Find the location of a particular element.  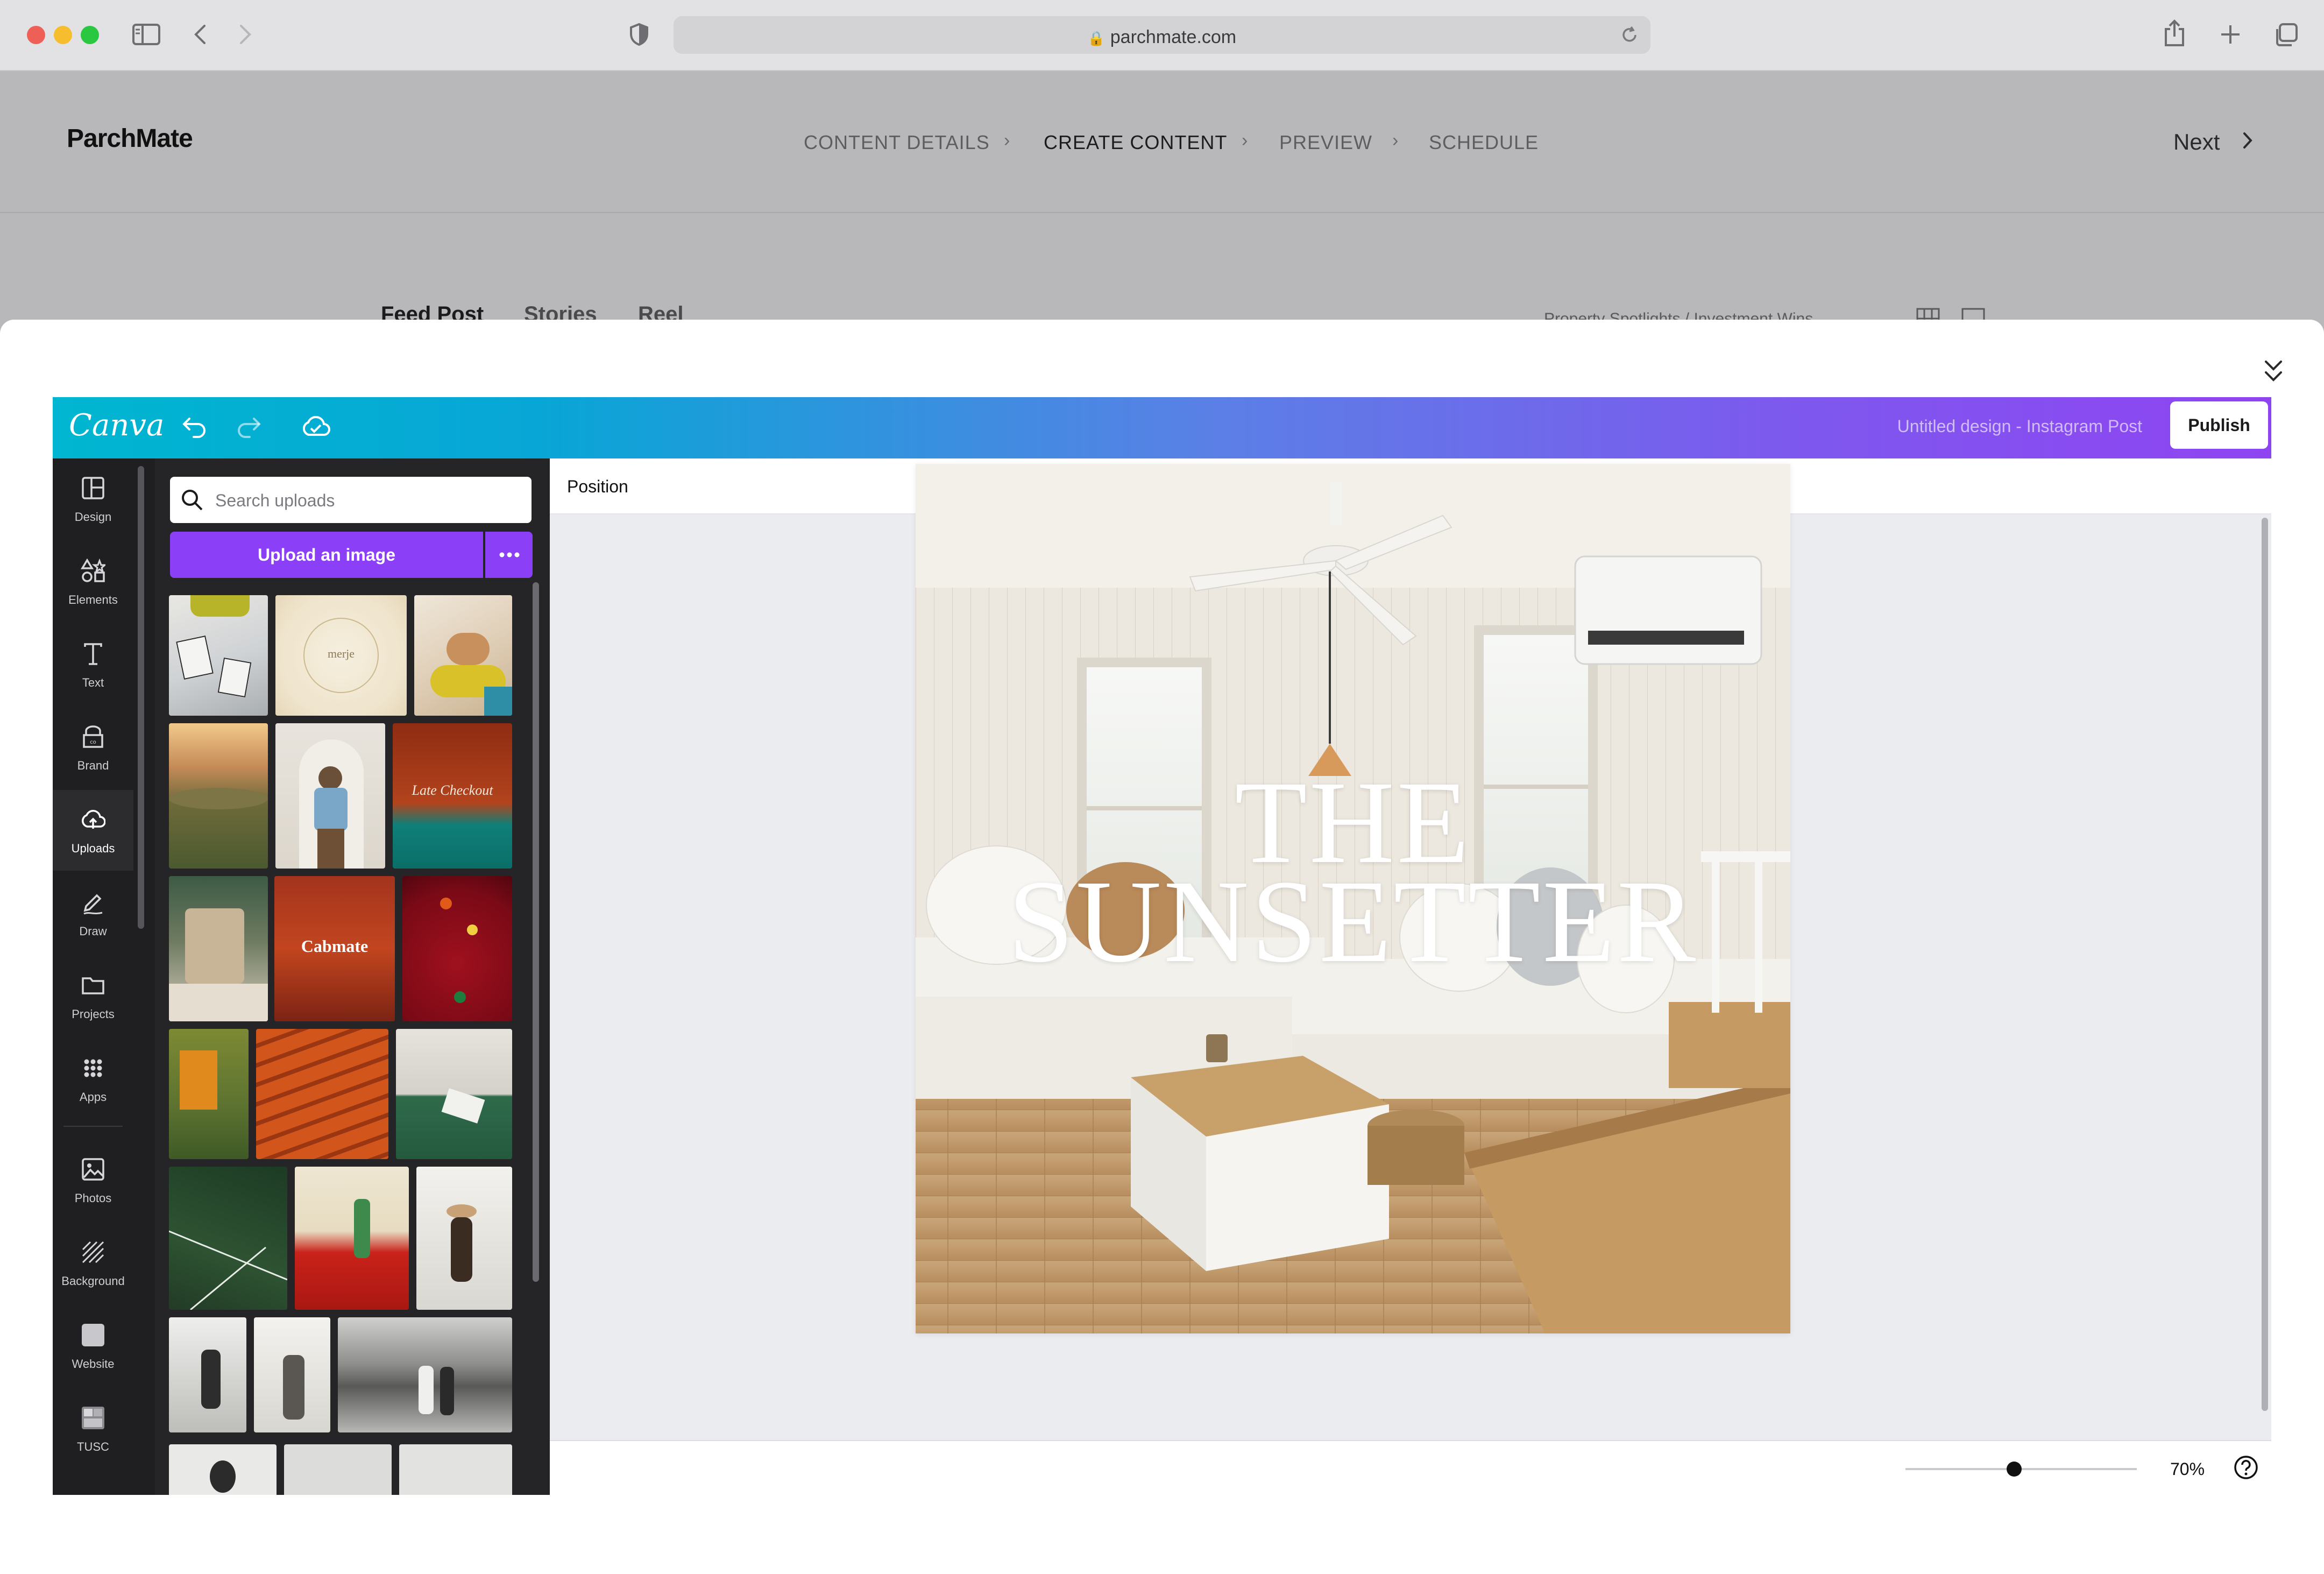

step-content-details: CONTENT DETAILS is located at coordinates (897, 142).